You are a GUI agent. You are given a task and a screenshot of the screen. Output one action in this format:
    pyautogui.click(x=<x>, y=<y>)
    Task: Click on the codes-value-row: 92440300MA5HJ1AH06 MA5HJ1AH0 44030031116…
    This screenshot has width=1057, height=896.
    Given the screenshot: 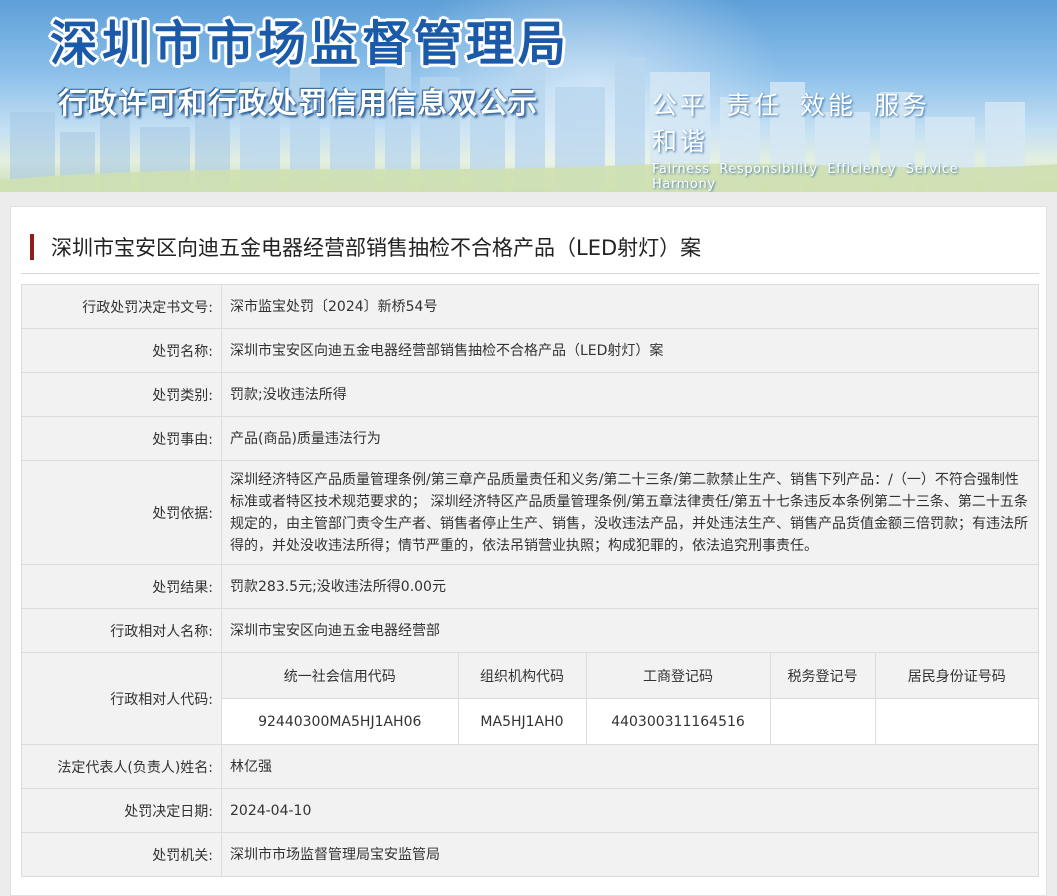 What is the action you would take?
    pyautogui.click(x=630, y=721)
    